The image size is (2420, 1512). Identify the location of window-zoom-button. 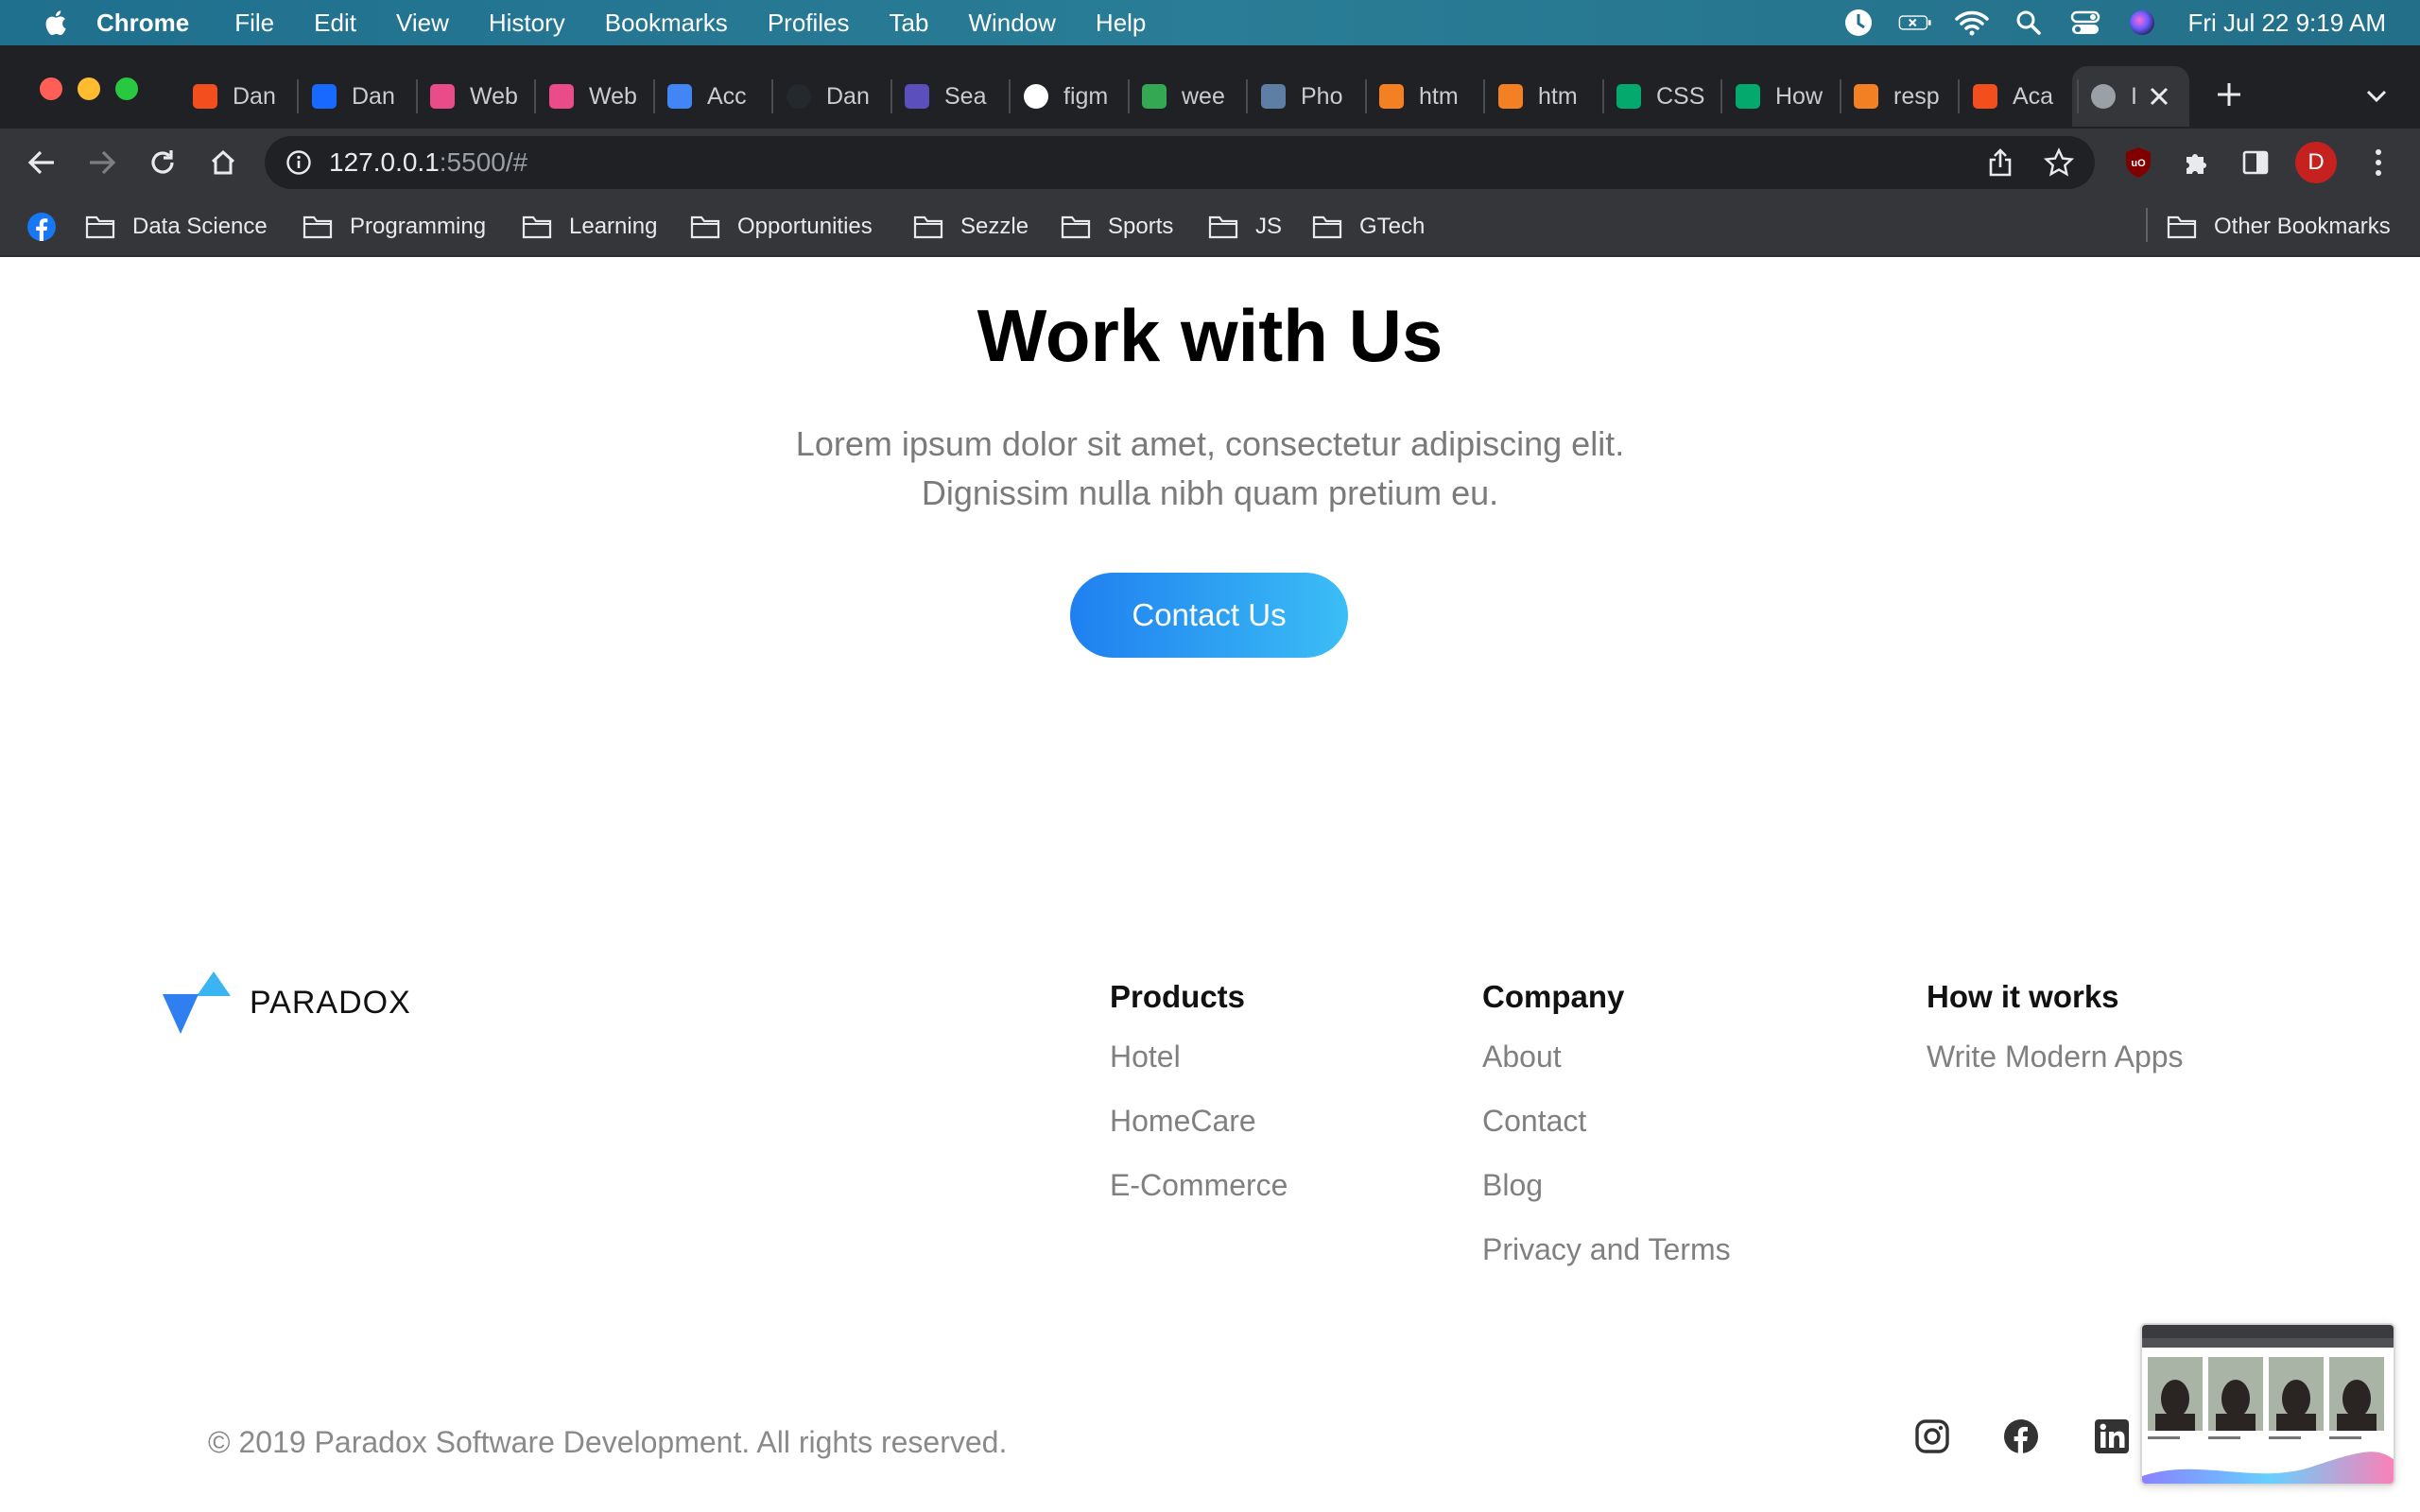
(126, 88).